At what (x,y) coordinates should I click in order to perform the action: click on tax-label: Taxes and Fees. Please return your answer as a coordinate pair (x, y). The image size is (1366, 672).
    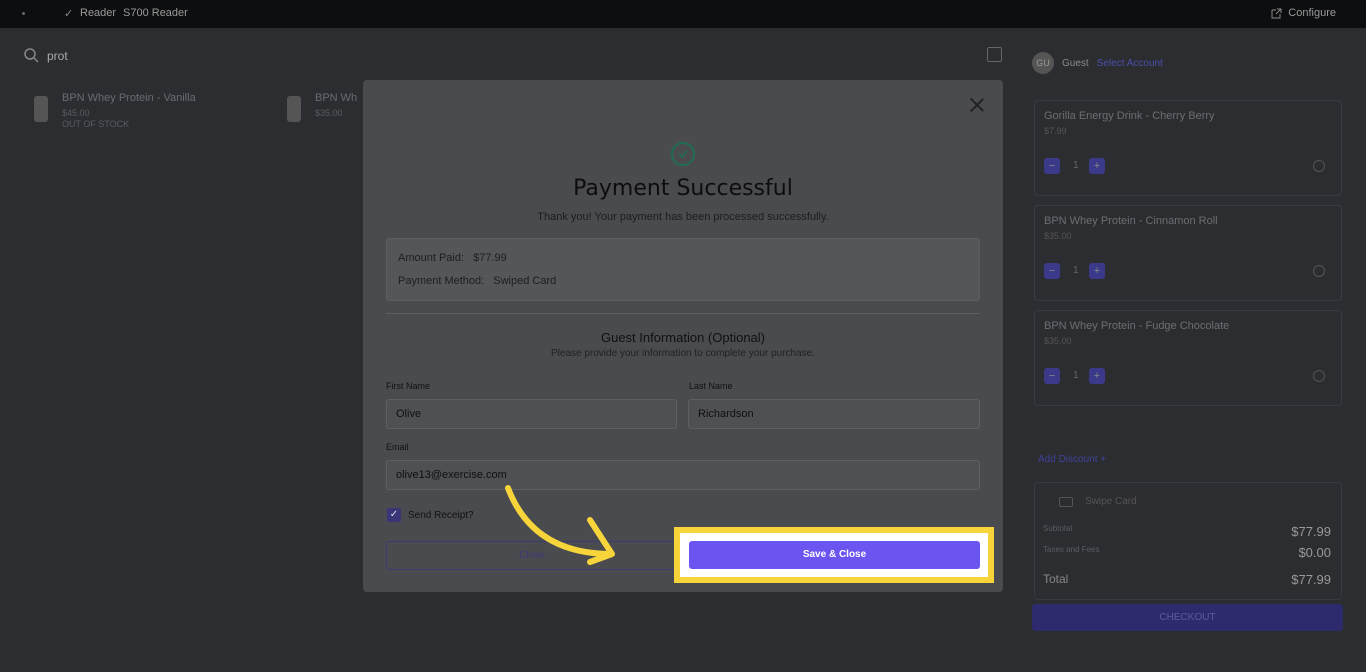
    Looking at the image, I should click on (1071, 549).